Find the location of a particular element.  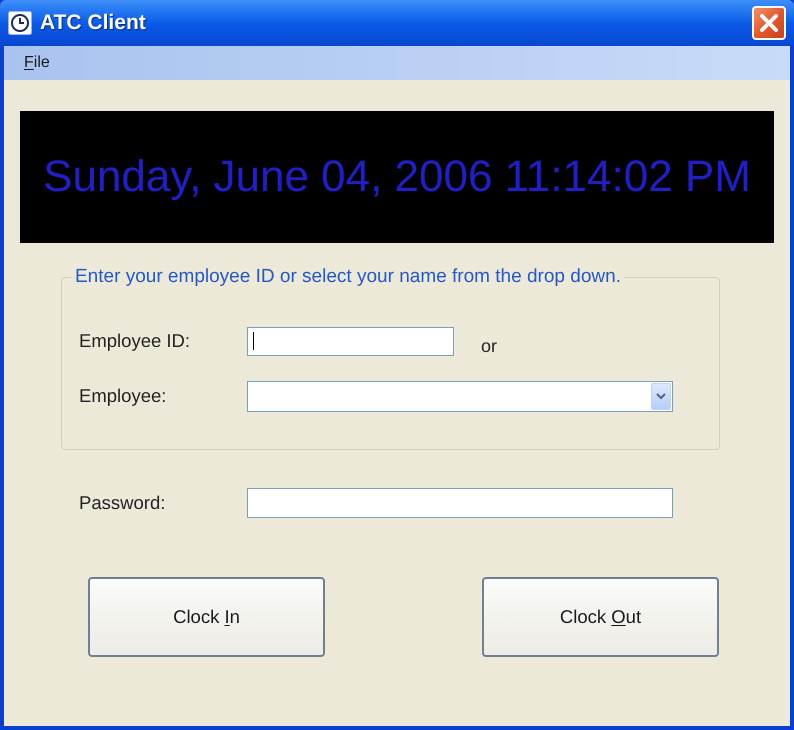

group-legend: Enter your employee ID or select your name from the drop down. is located at coordinates (348, 277).